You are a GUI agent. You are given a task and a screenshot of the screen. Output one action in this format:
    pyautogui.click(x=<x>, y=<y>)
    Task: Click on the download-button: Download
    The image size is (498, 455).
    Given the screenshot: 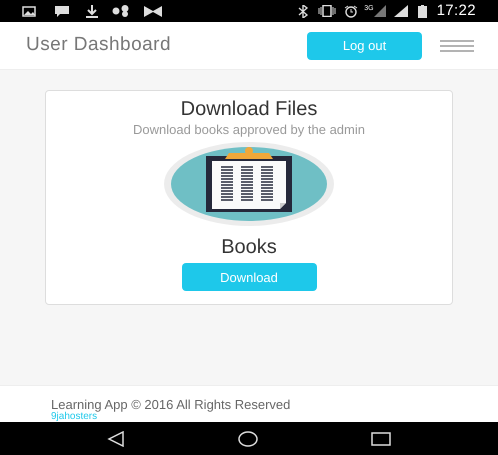 What is the action you would take?
    pyautogui.click(x=249, y=277)
    